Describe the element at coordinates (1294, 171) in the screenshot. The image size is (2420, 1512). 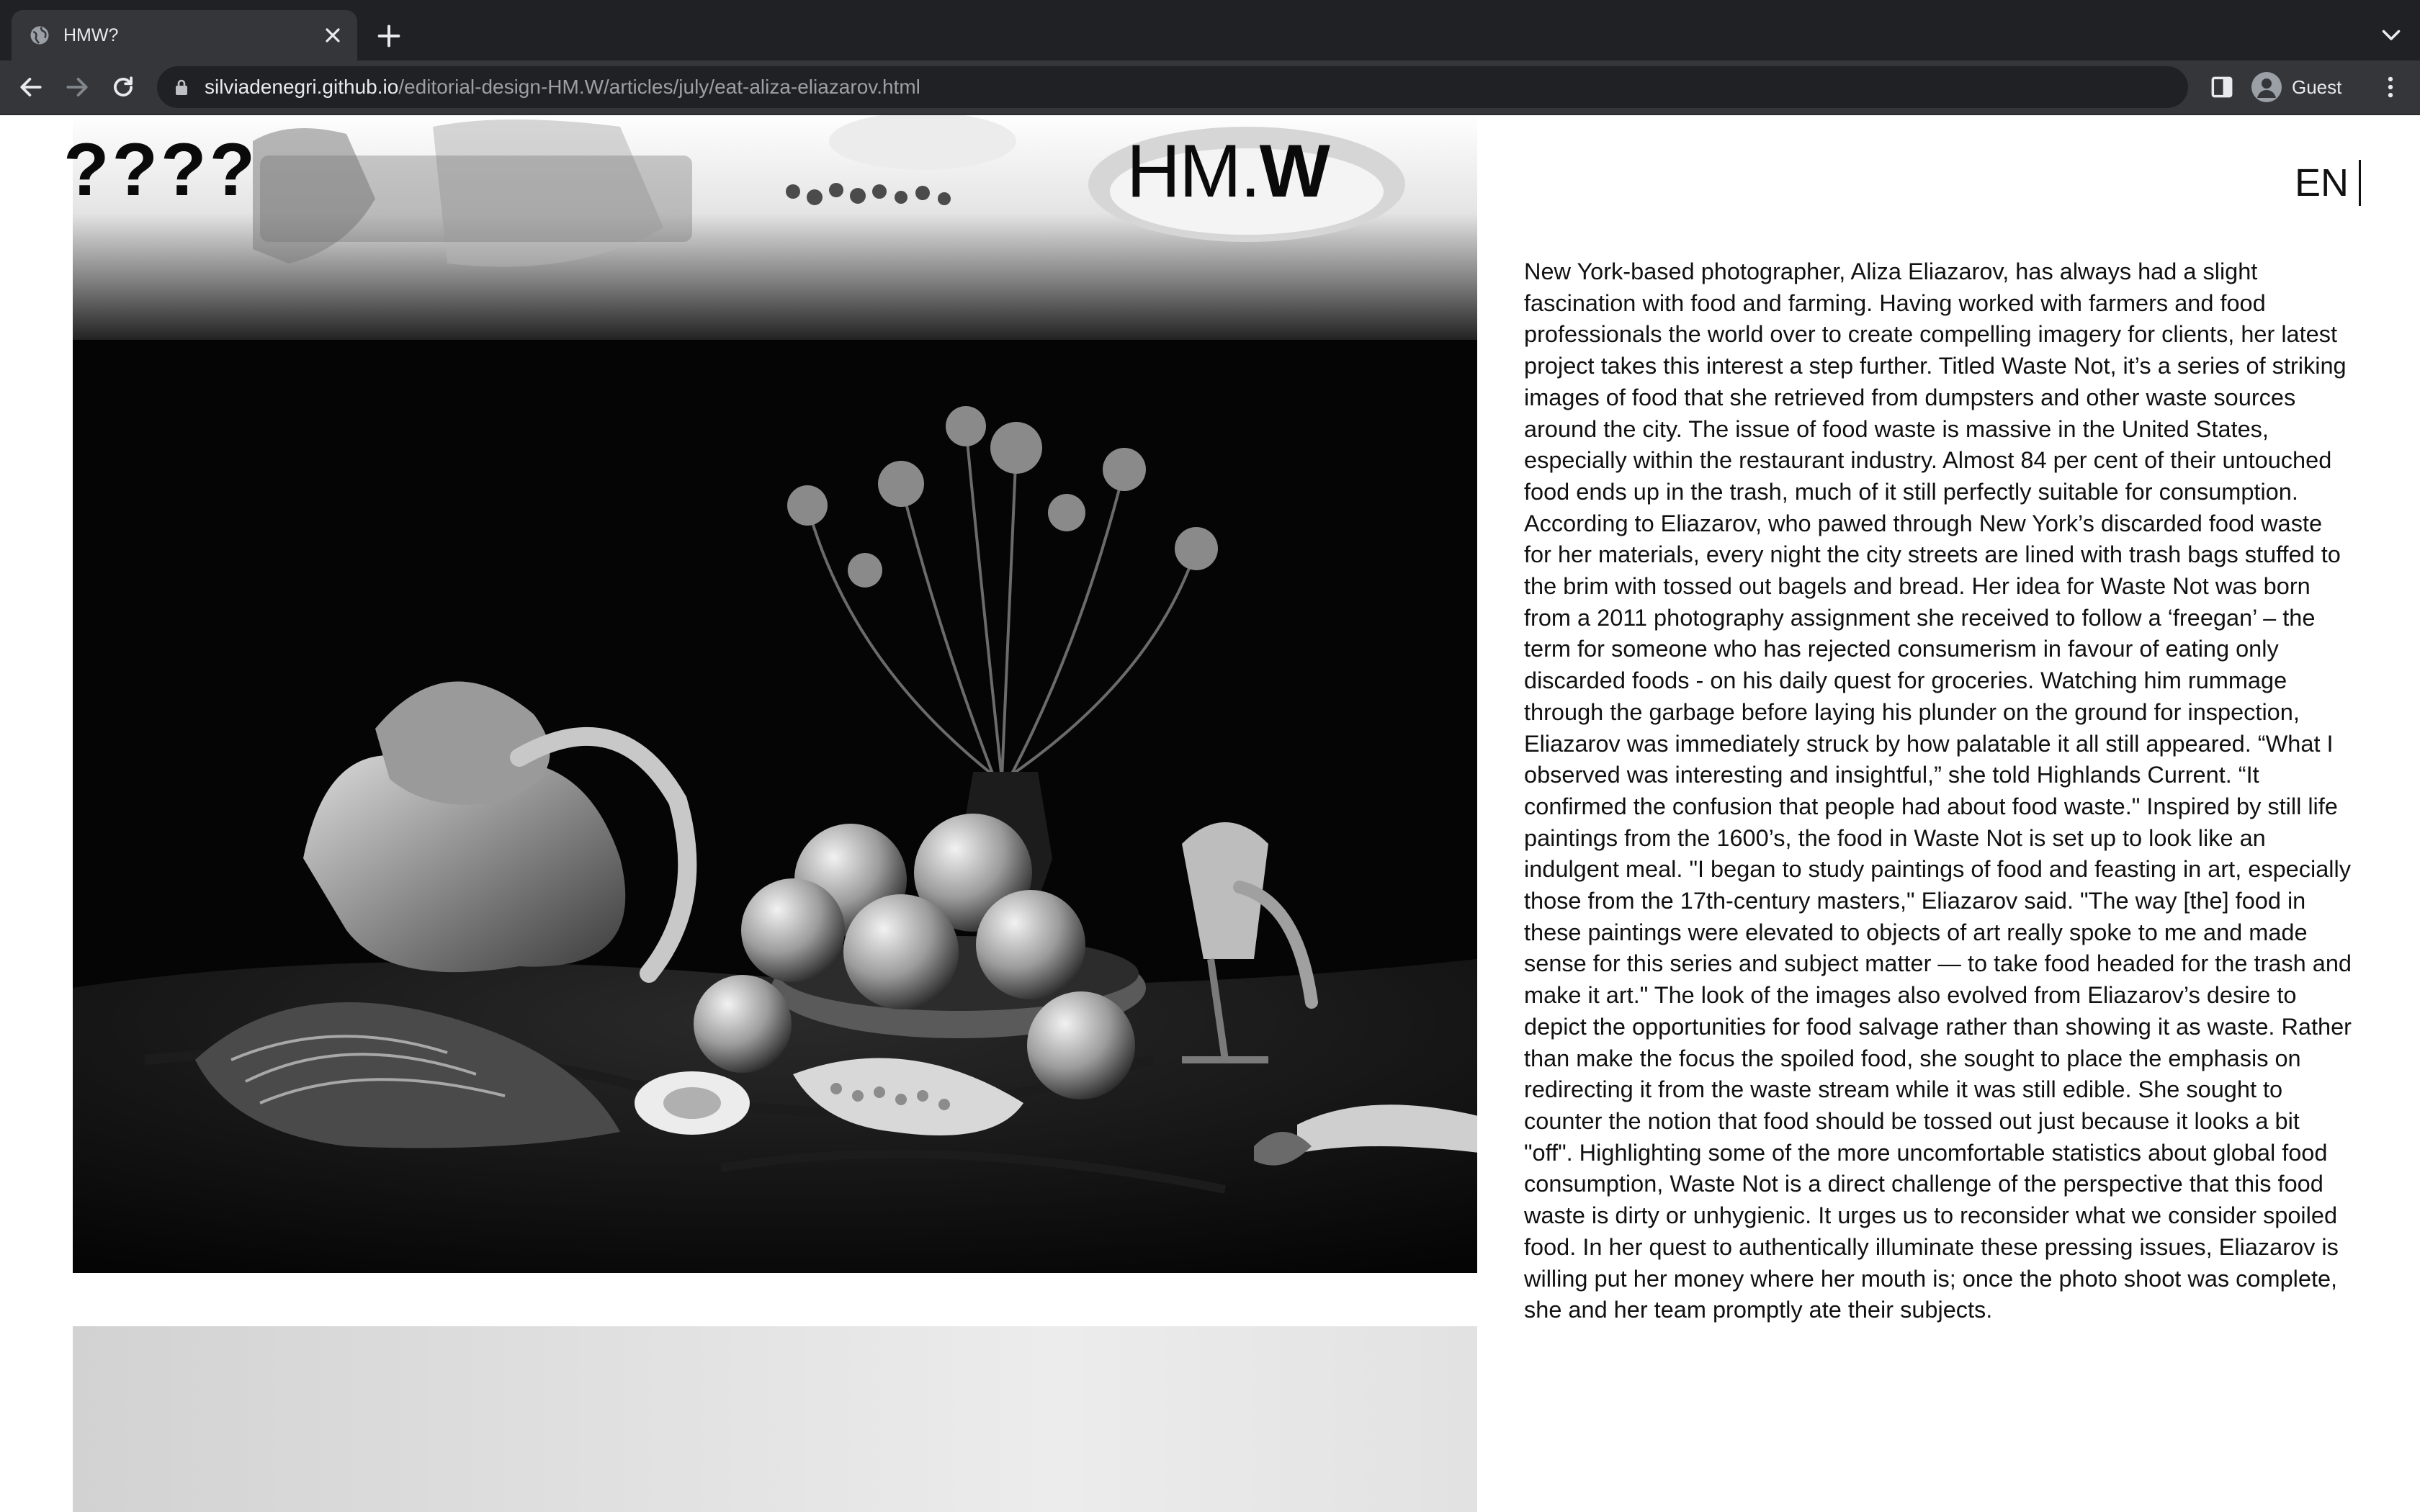
I see `logo-hmw-bold: W` at that location.